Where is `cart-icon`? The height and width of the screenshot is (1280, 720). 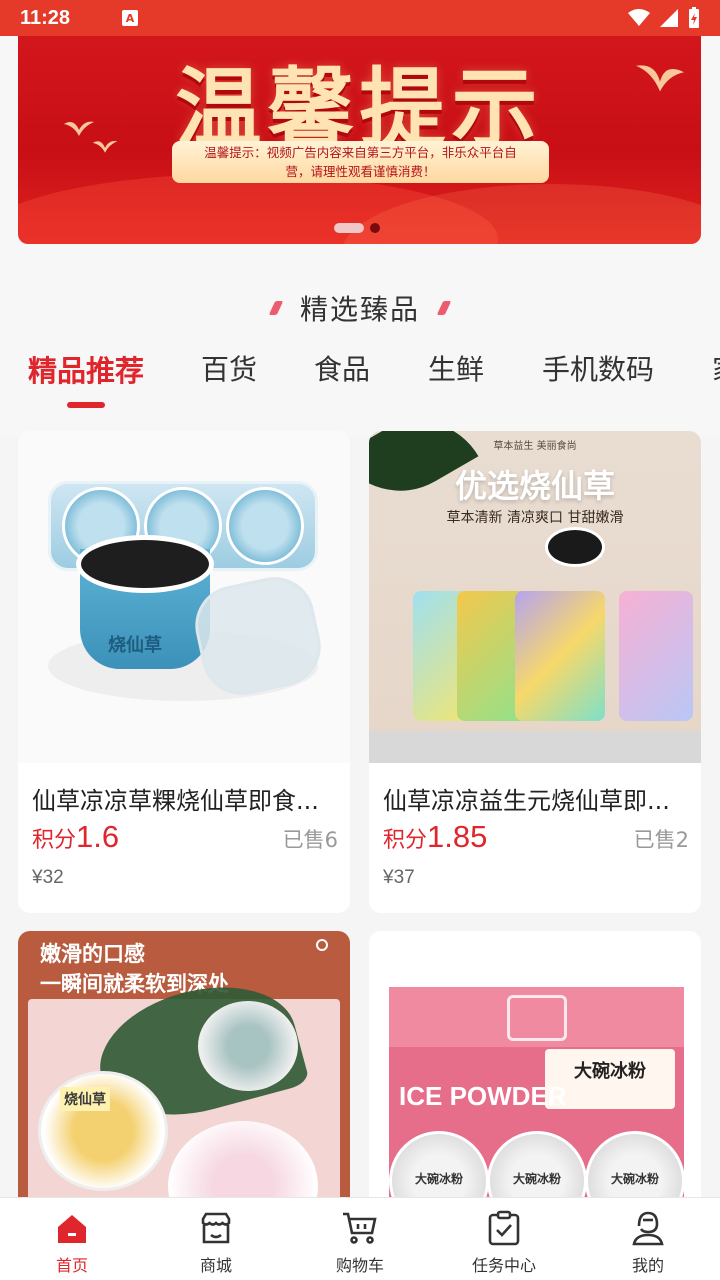
cart-icon is located at coordinates (360, 1228).